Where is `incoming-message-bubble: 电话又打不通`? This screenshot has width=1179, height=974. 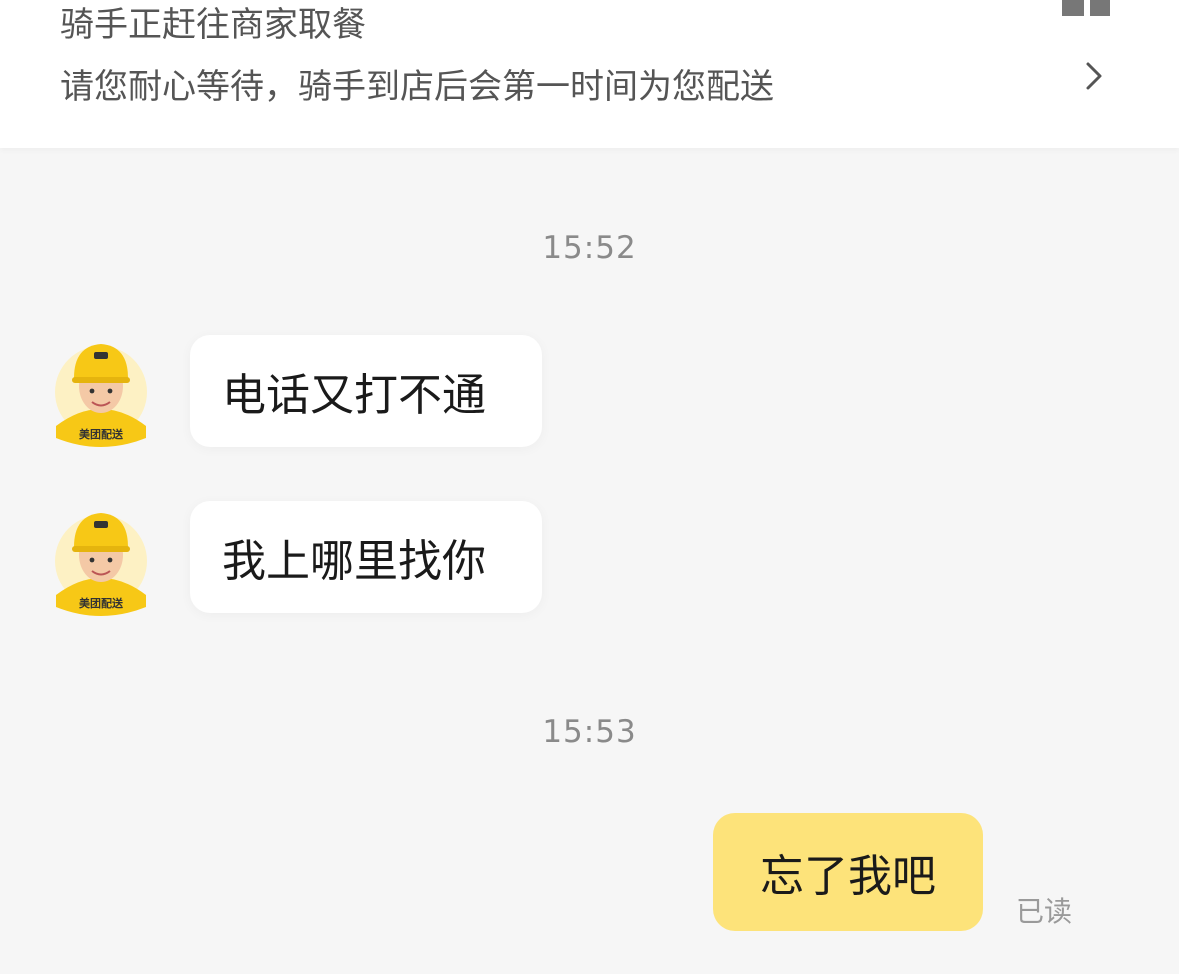 incoming-message-bubble: 电话又打不通 is located at coordinates (366, 391).